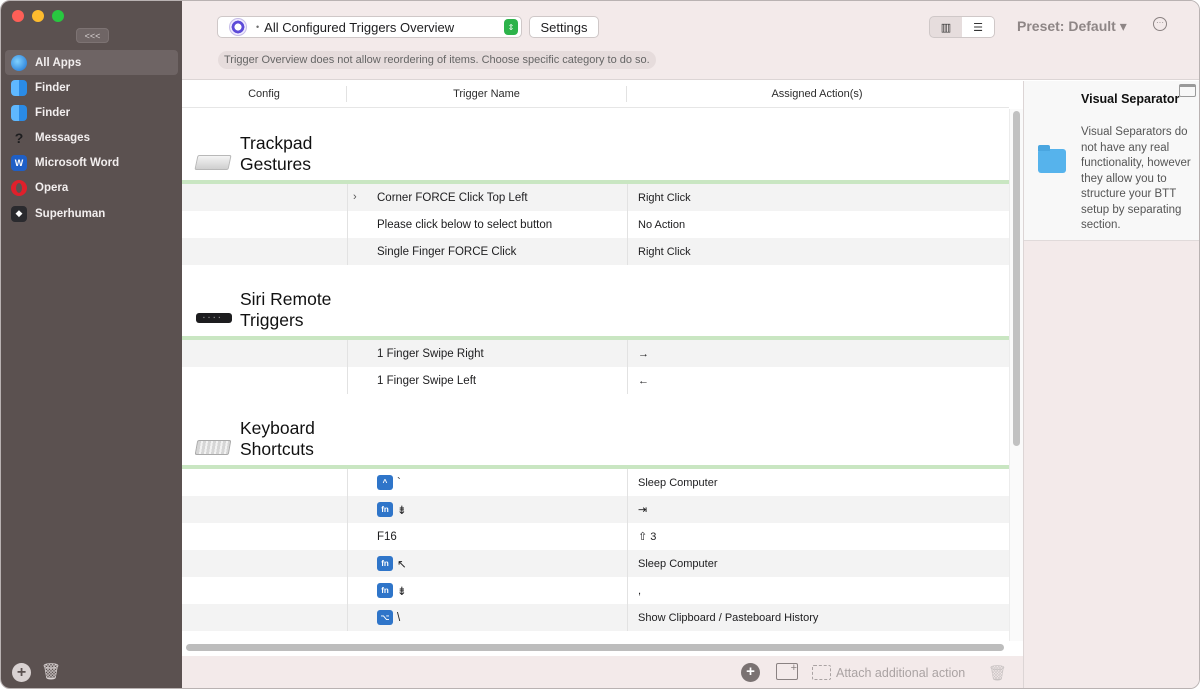 Image resolution: width=1200 pixels, height=689 pixels. Describe the element at coordinates (359, 27) in the screenshot. I see `trigger-select-value: All Configured Triggers Overview` at that location.